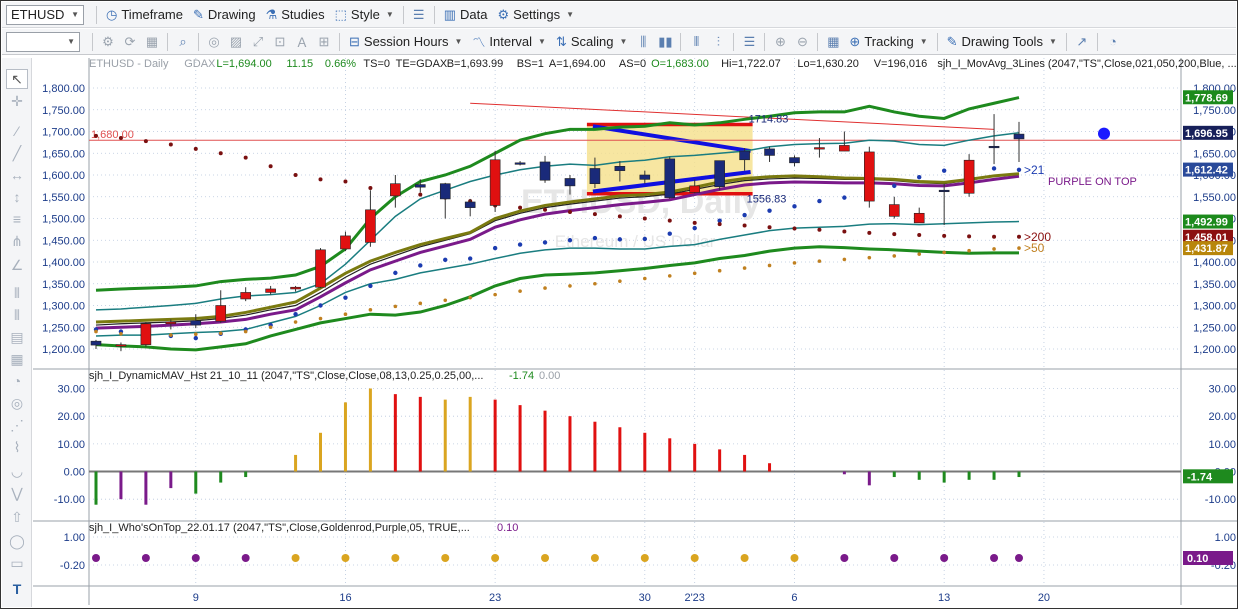 This screenshot has height=609, width=1238. I want to click on fan-icon: ⋰, so click(17, 425).